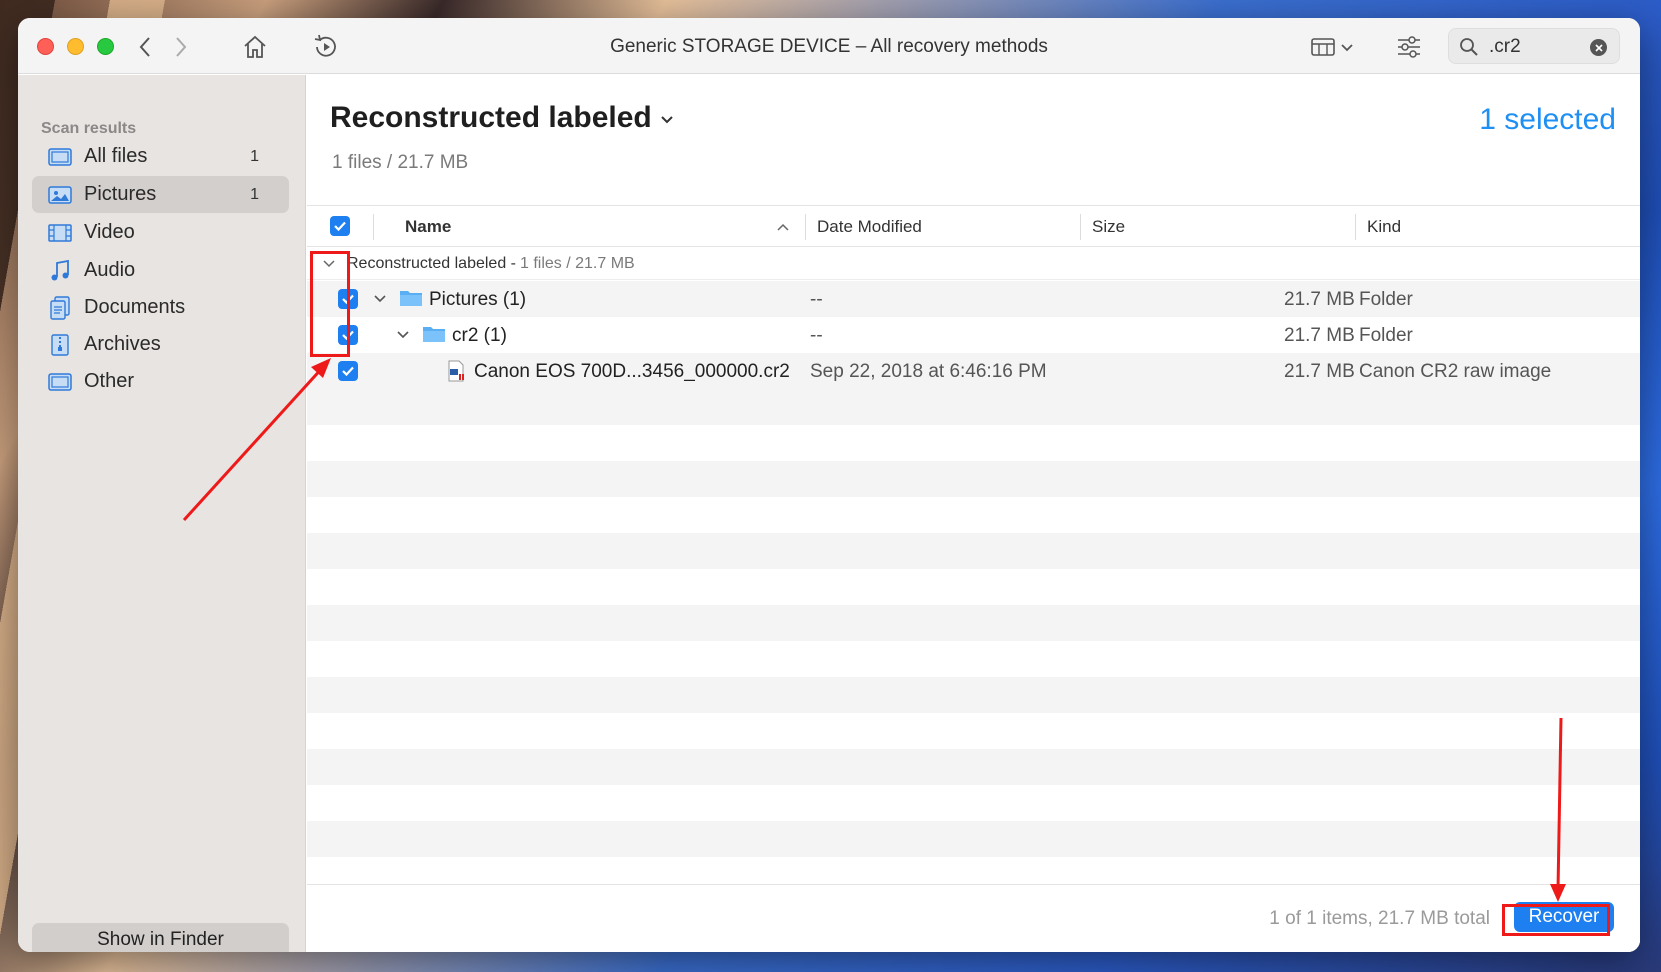 The width and height of the screenshot is (1661, 972). What do you see at coordinates (1108, 227) in the screenshot?
I see `column-header-size: Size` at bounding box center [1108, 227].